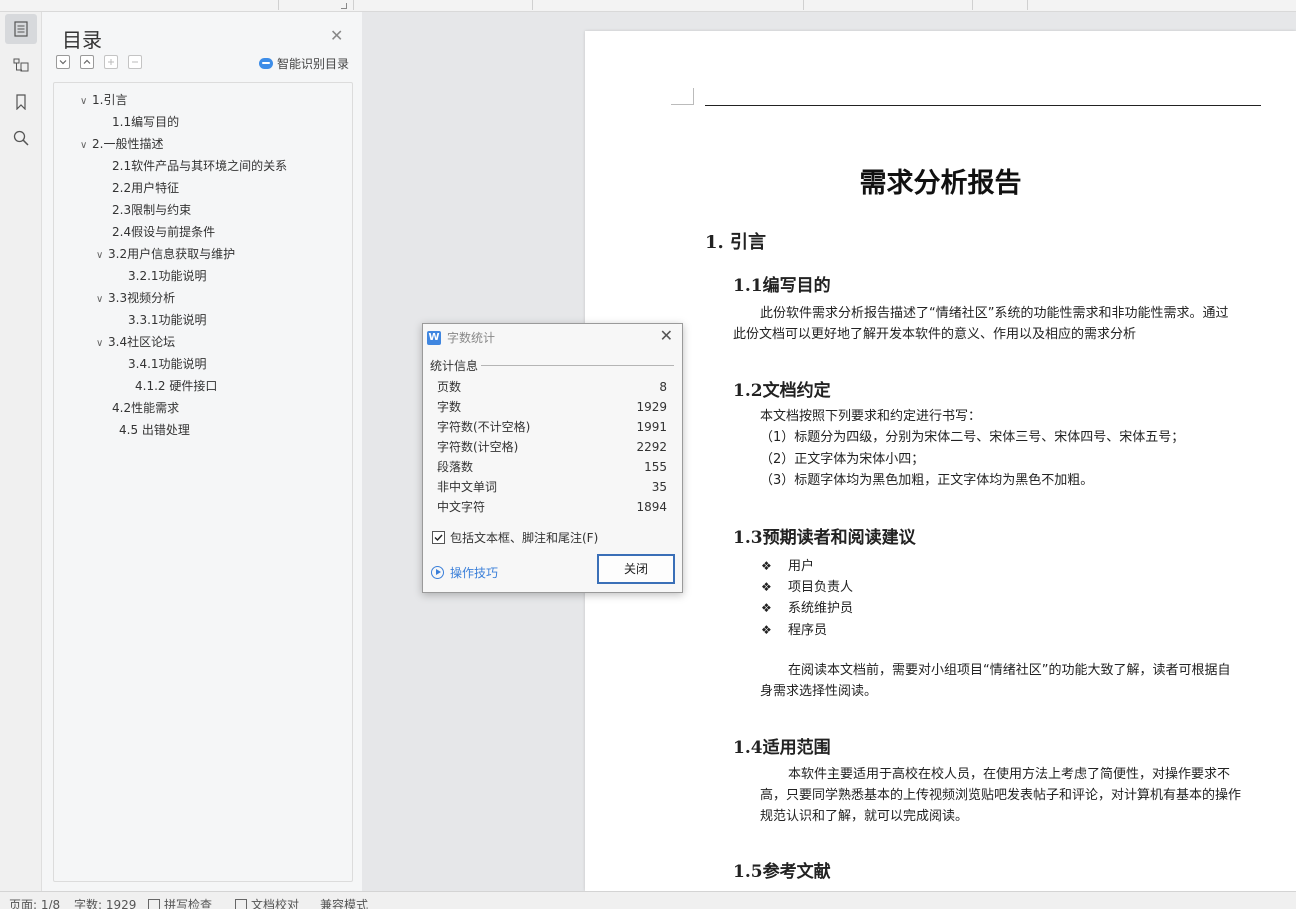  What do you see at coordinates (552, 407) in the screenshot?
I see `stat-row: 字数 1929` at bounding box center [552, 407].